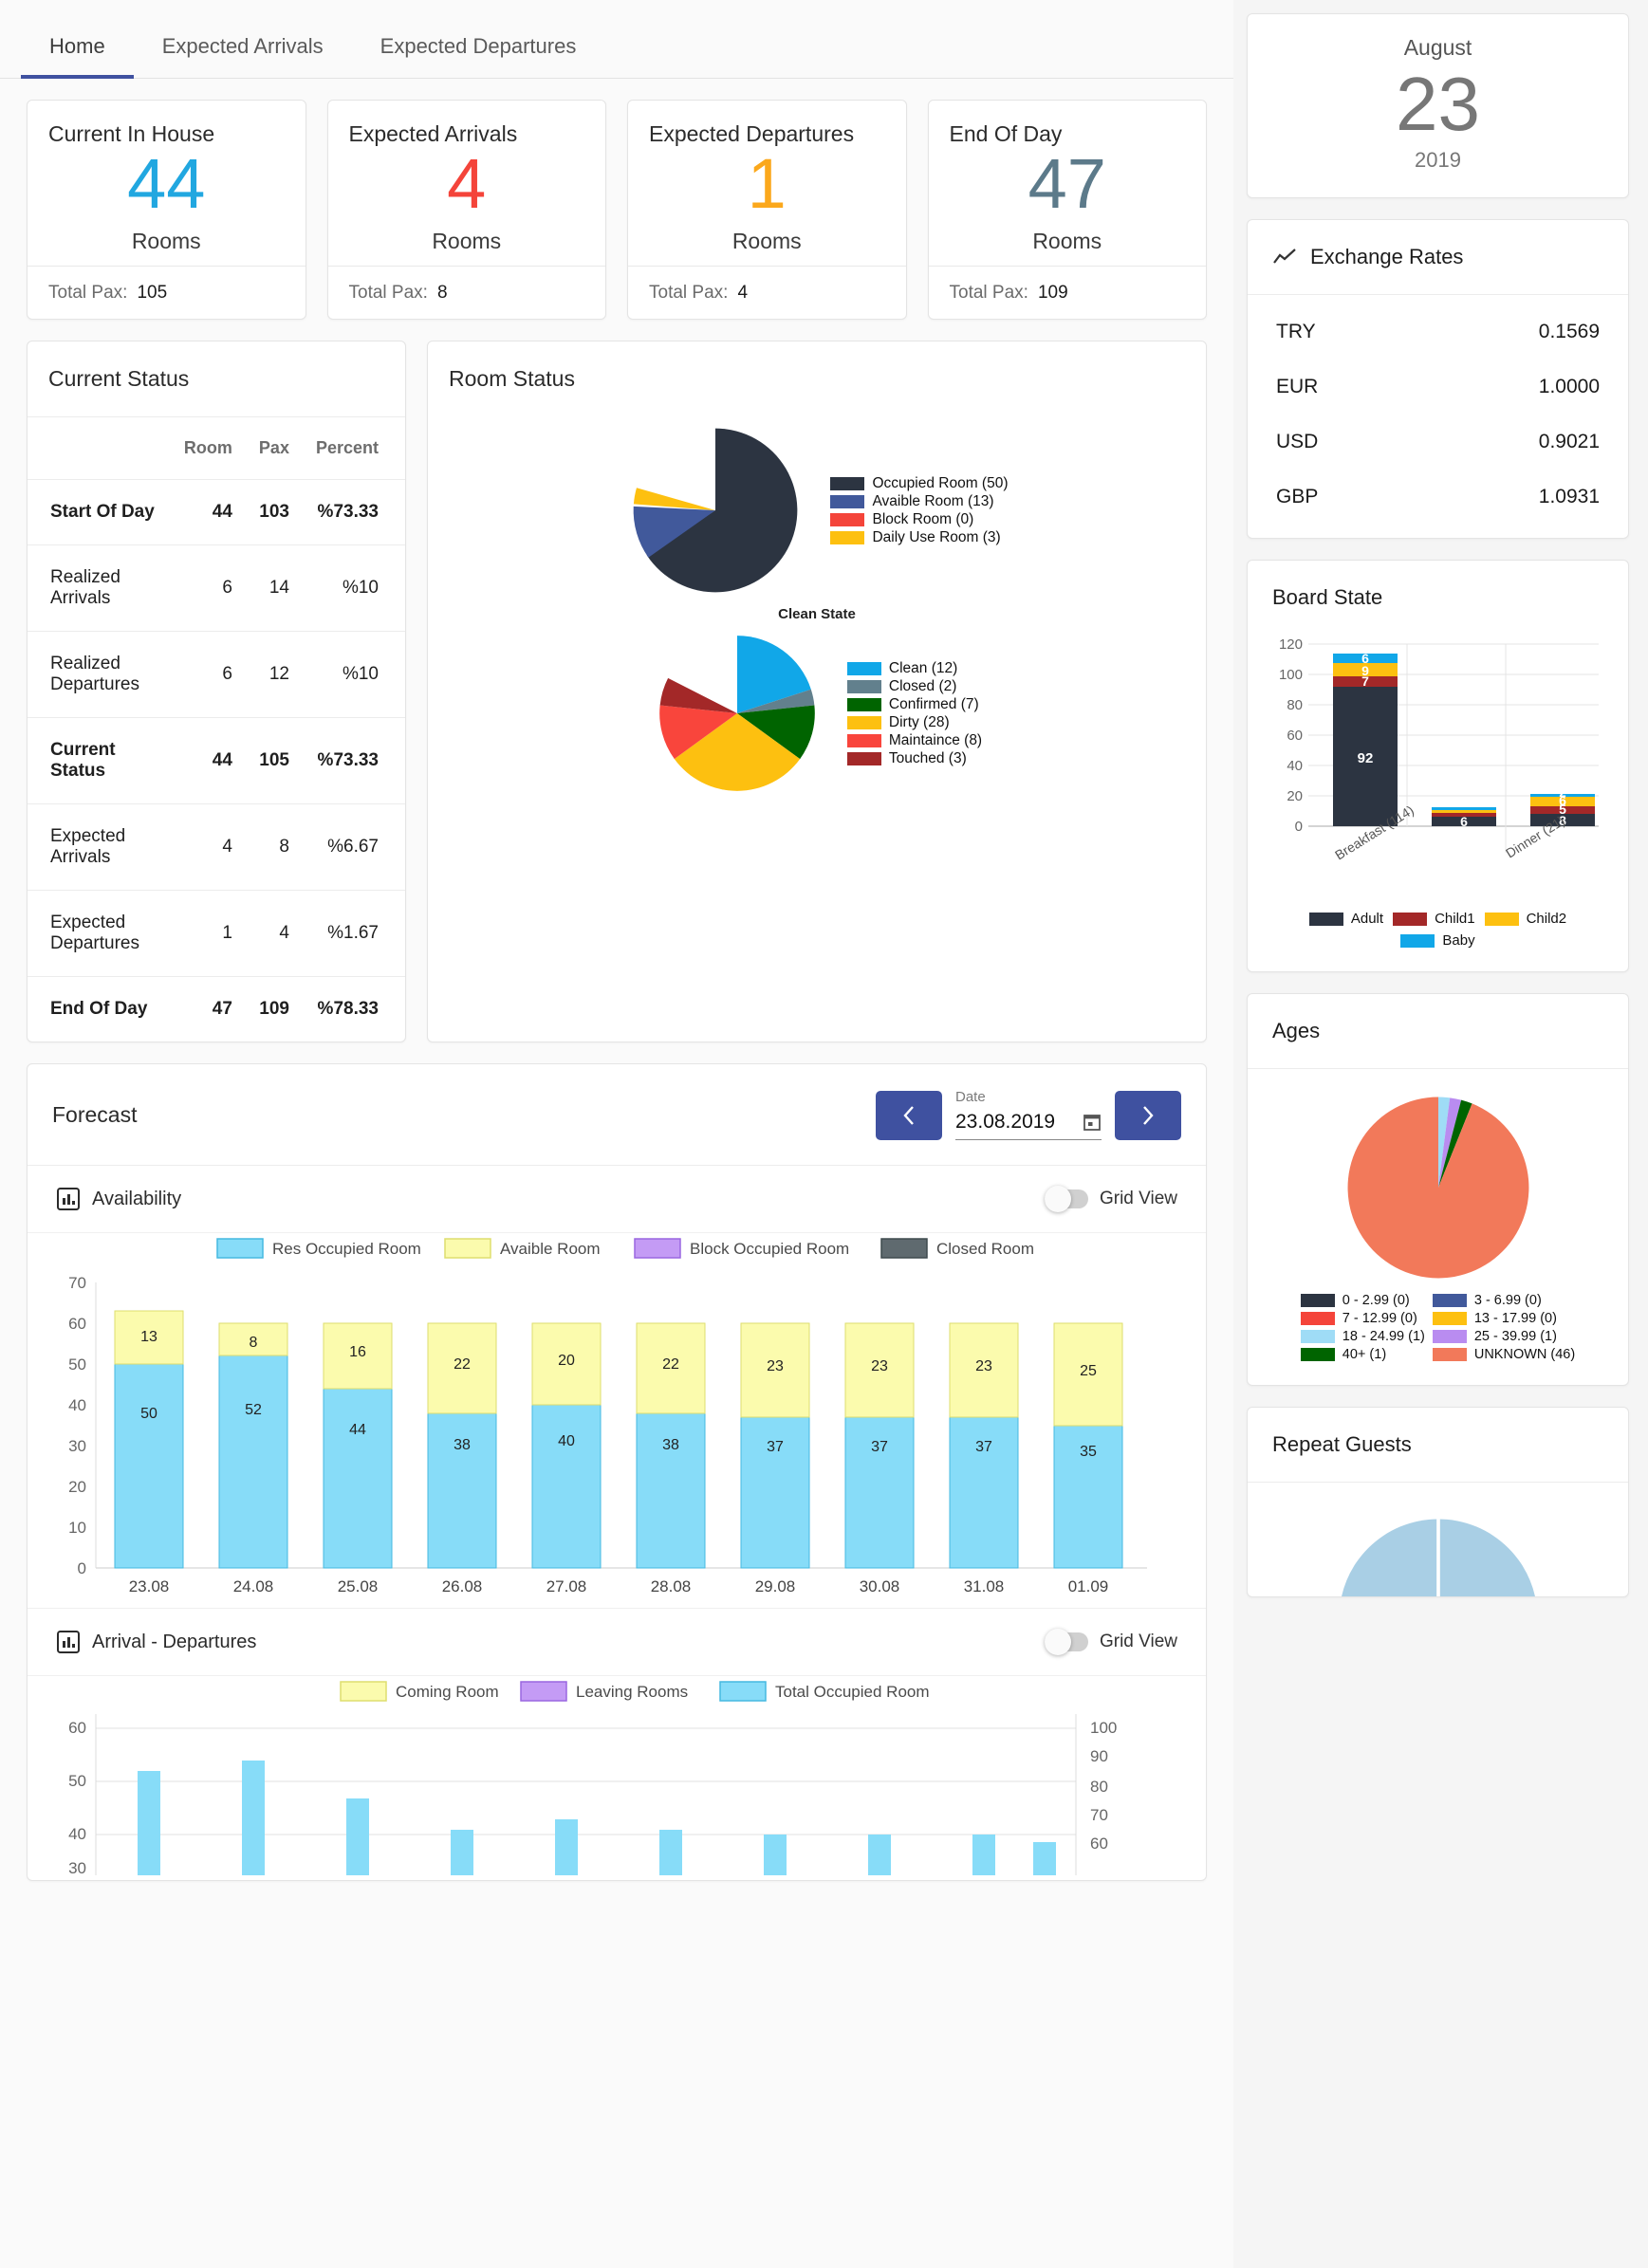  I want to click on row-pax: 105, so click(274, 760).